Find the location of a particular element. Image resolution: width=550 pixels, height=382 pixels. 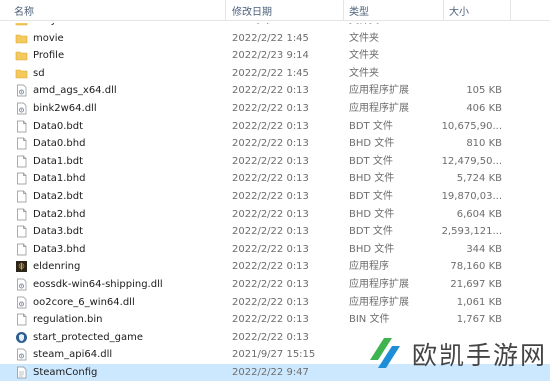

file-name: Data2.bhd is located at coordinates (59, 214).